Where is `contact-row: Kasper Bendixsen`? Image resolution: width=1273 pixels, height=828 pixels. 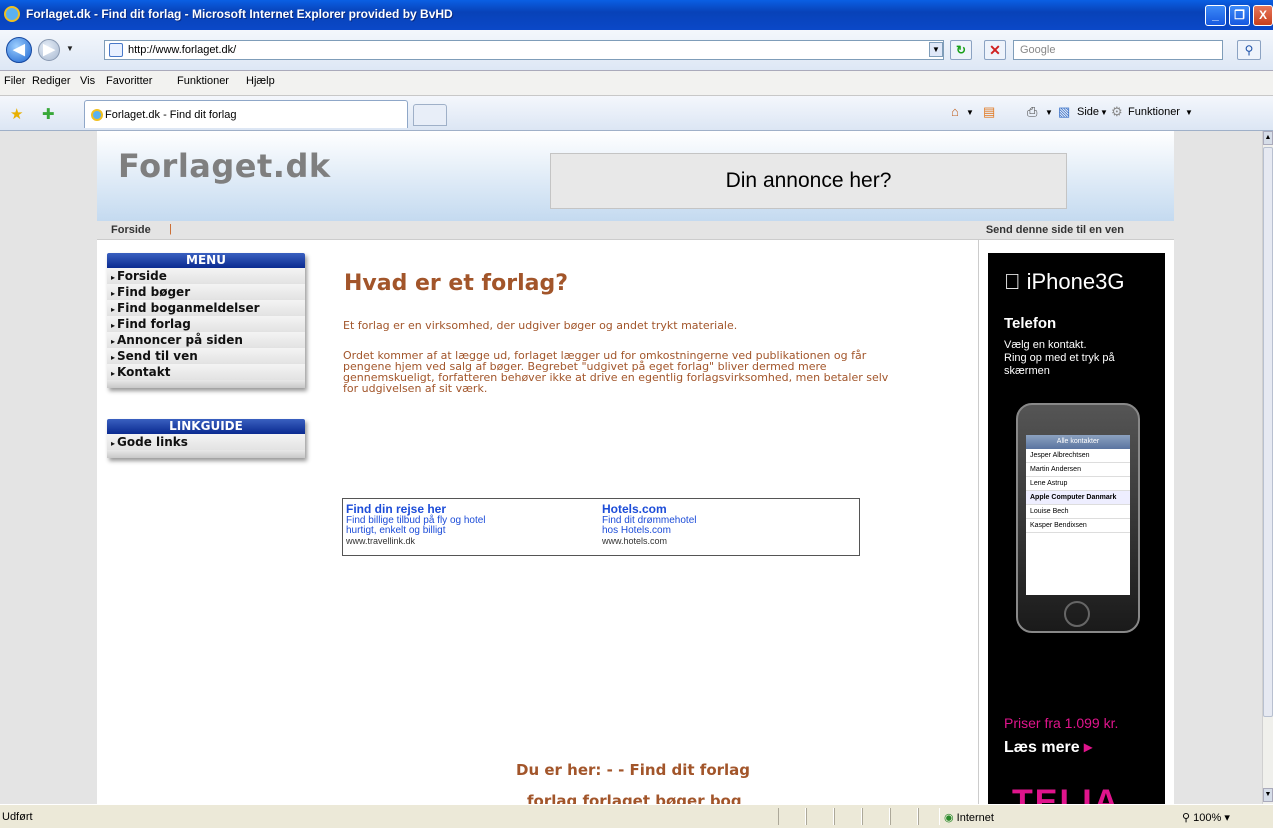 contact-row: Kasper Bendixsen is located at coordinates (1078, 526).